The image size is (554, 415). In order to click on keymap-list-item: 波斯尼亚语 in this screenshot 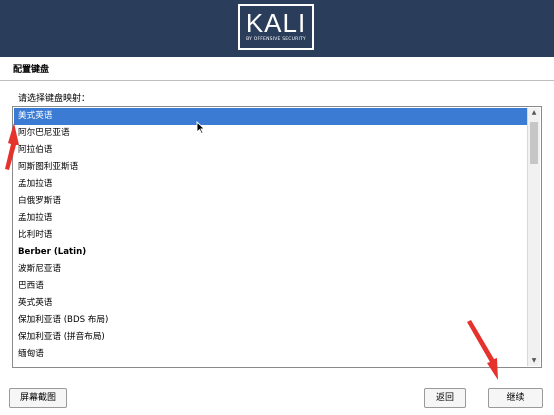, I will do `click(271, 269)`.